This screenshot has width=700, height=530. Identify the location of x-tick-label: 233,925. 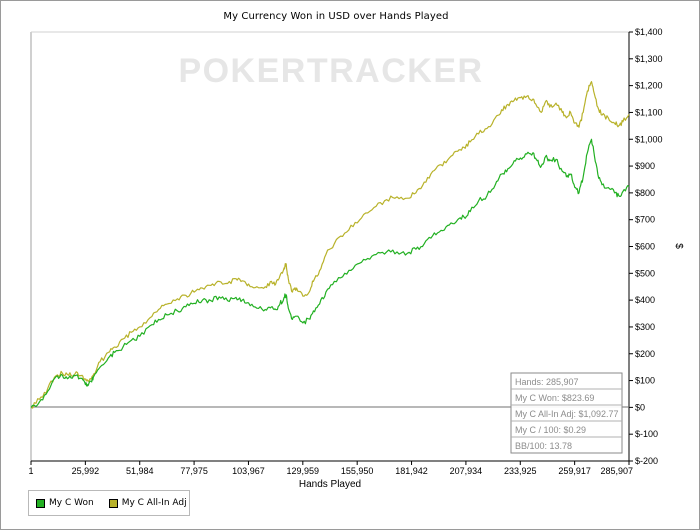
(520, 471).